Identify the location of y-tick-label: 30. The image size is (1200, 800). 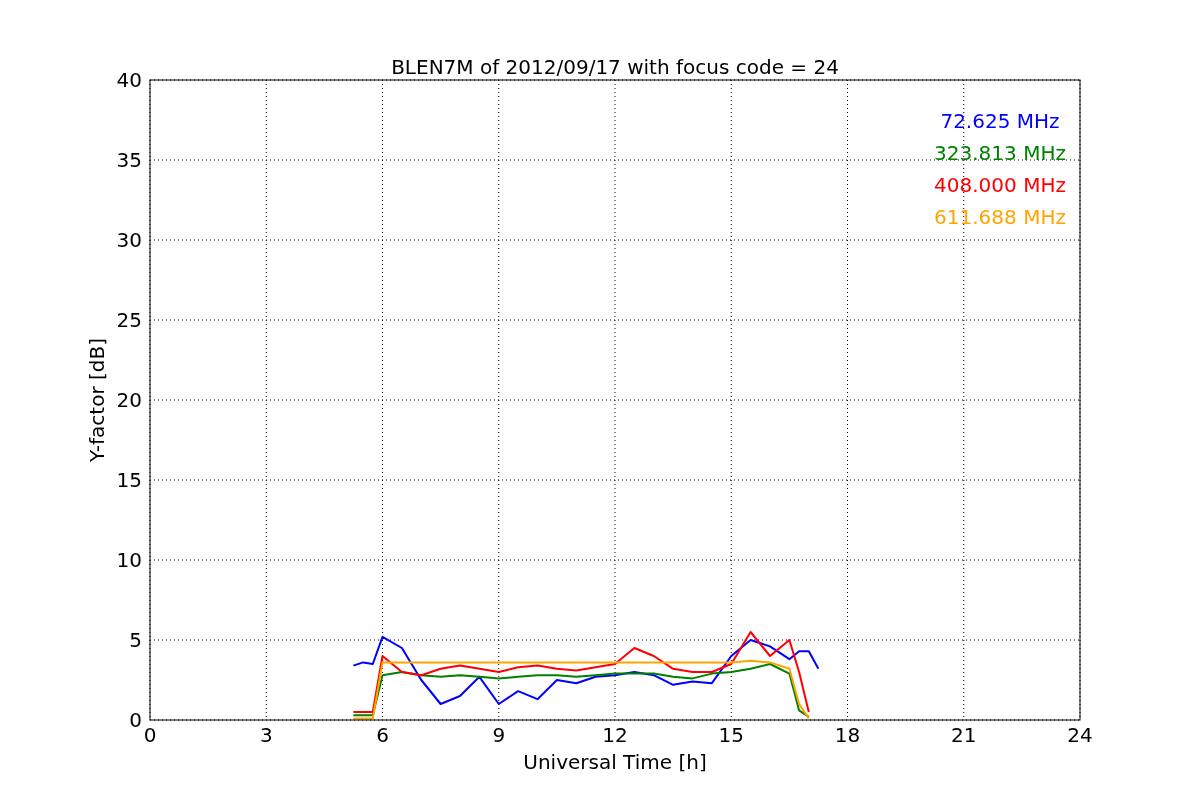
(129, 240).